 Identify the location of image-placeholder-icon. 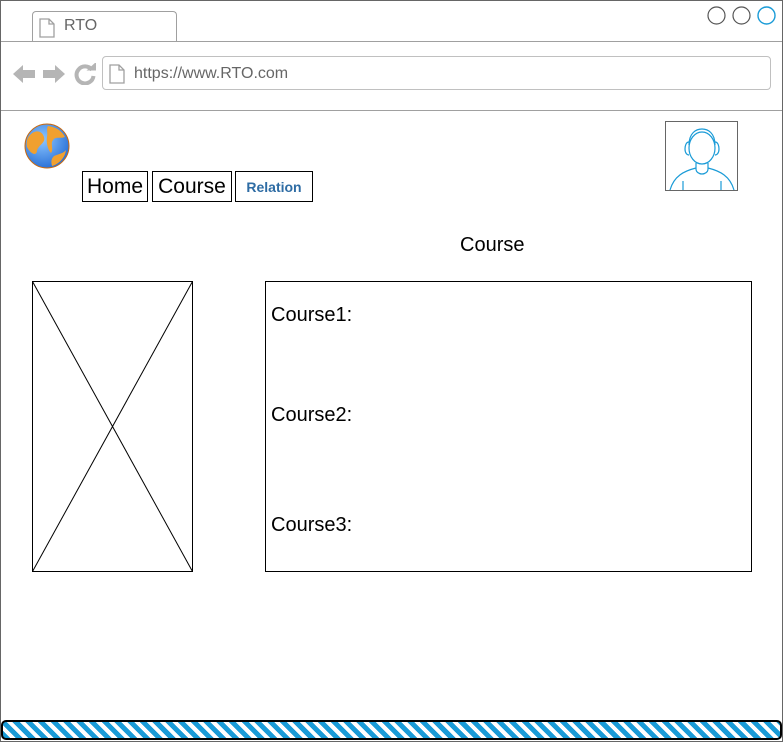
(112, 426).